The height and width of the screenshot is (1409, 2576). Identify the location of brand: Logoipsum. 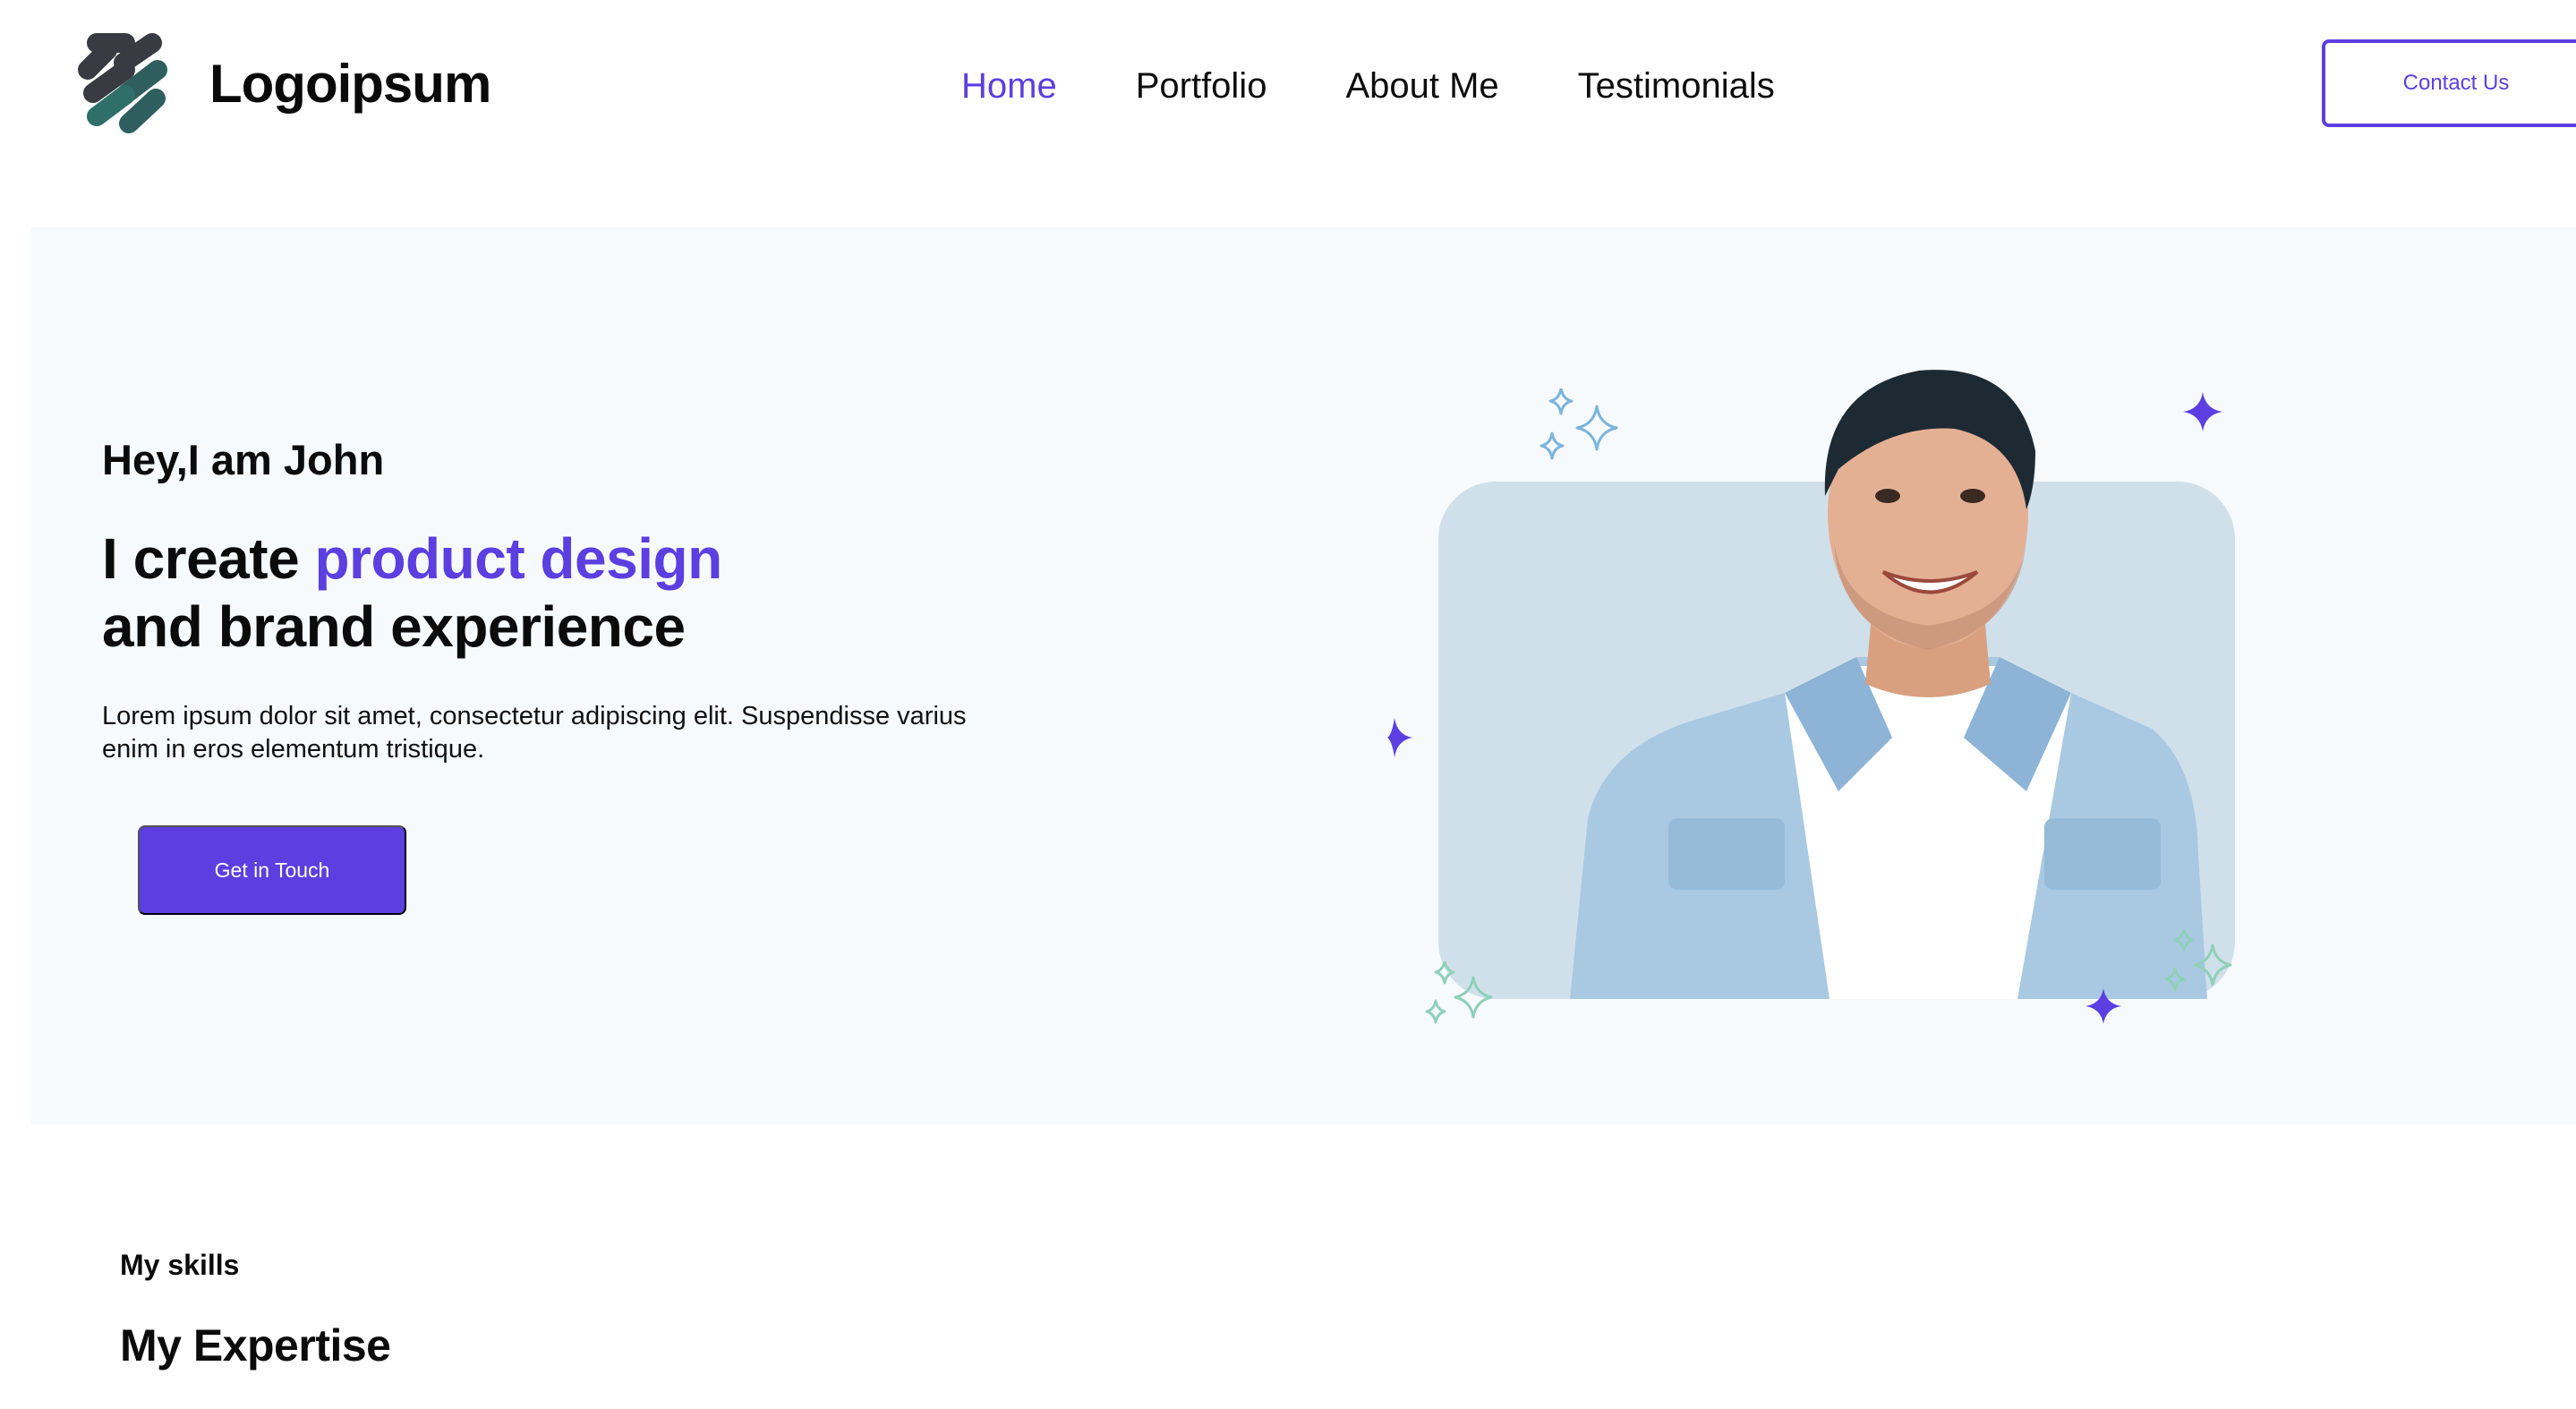
(283, 83).